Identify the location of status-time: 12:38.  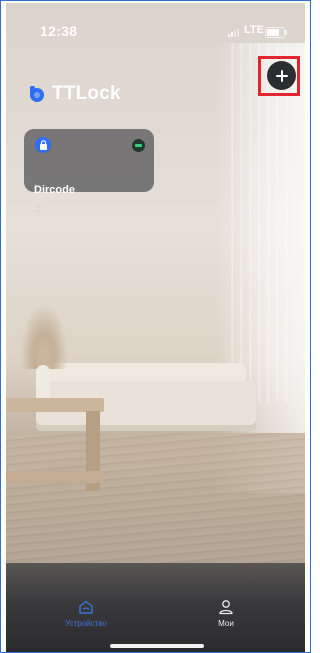
(59, 31).